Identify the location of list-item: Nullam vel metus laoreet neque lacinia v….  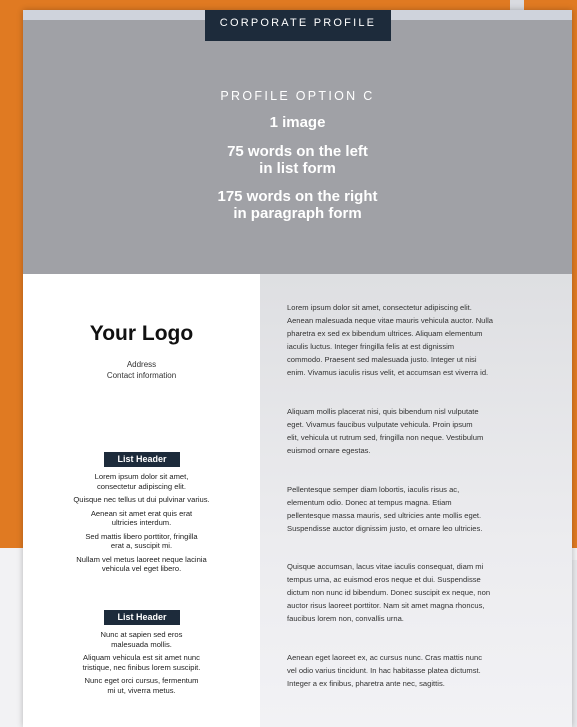
(141, 564).